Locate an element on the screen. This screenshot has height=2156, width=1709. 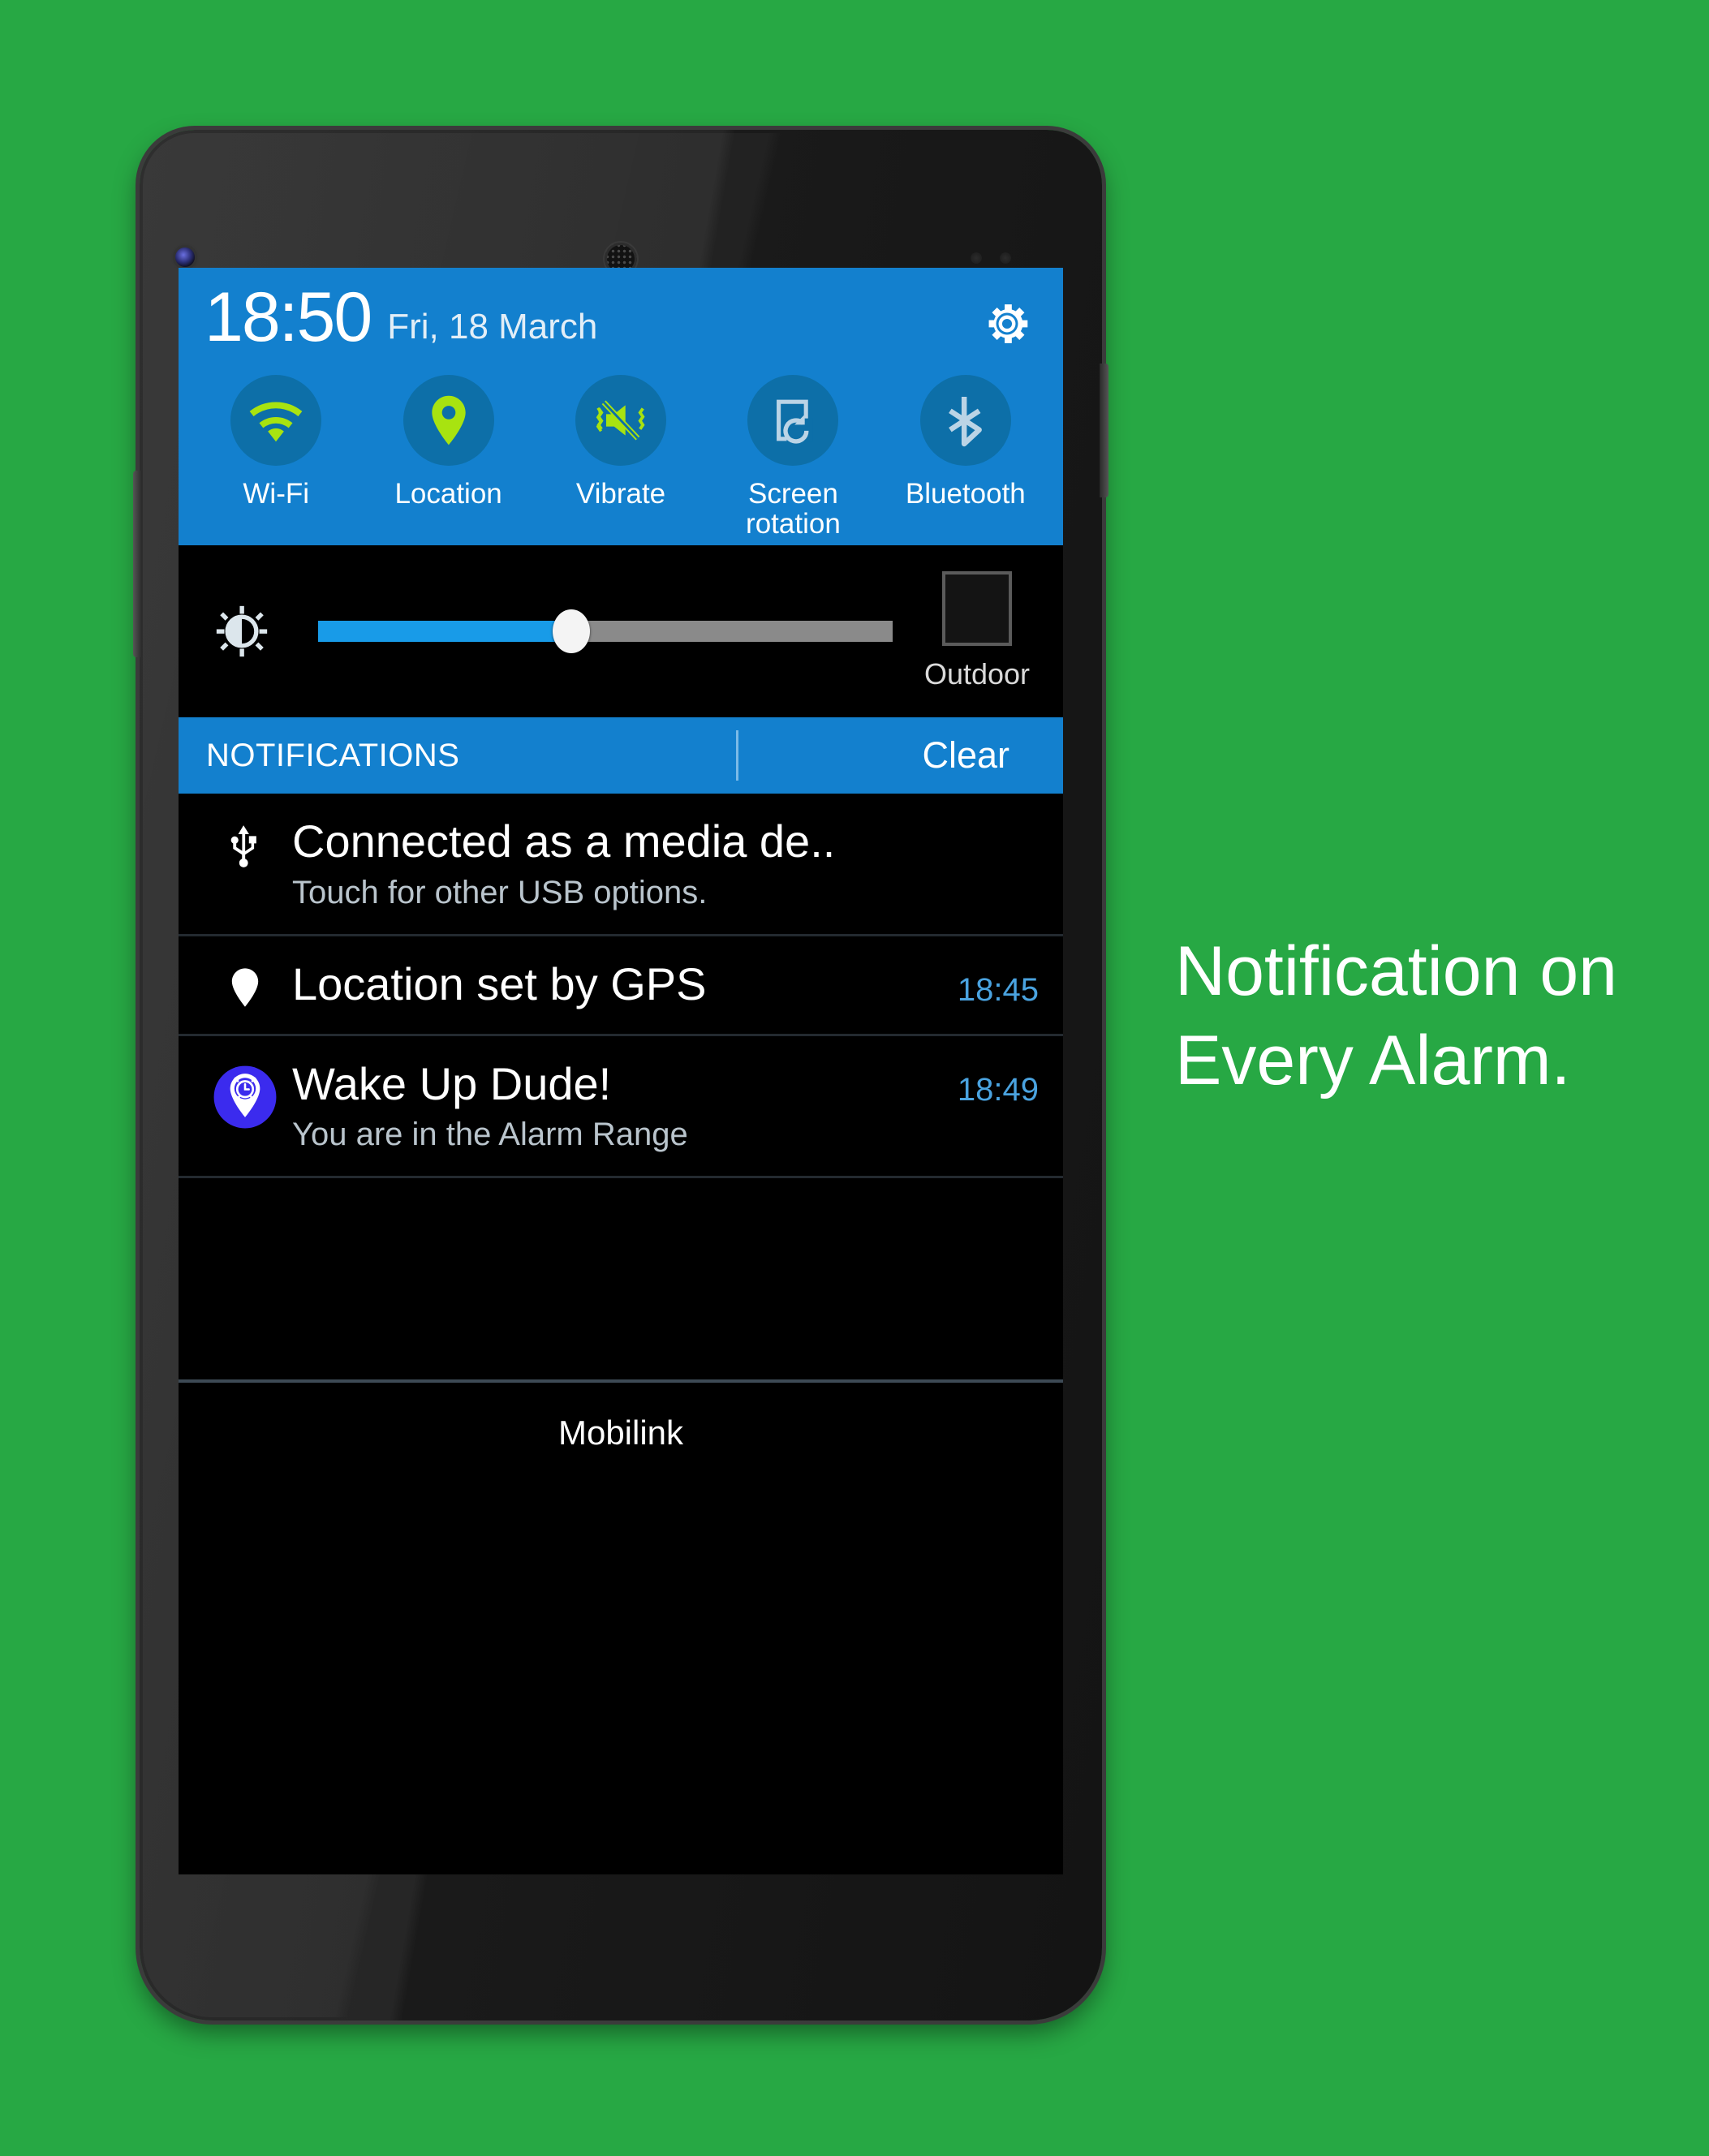
brightness-icon is located at coordinates (241, 631).